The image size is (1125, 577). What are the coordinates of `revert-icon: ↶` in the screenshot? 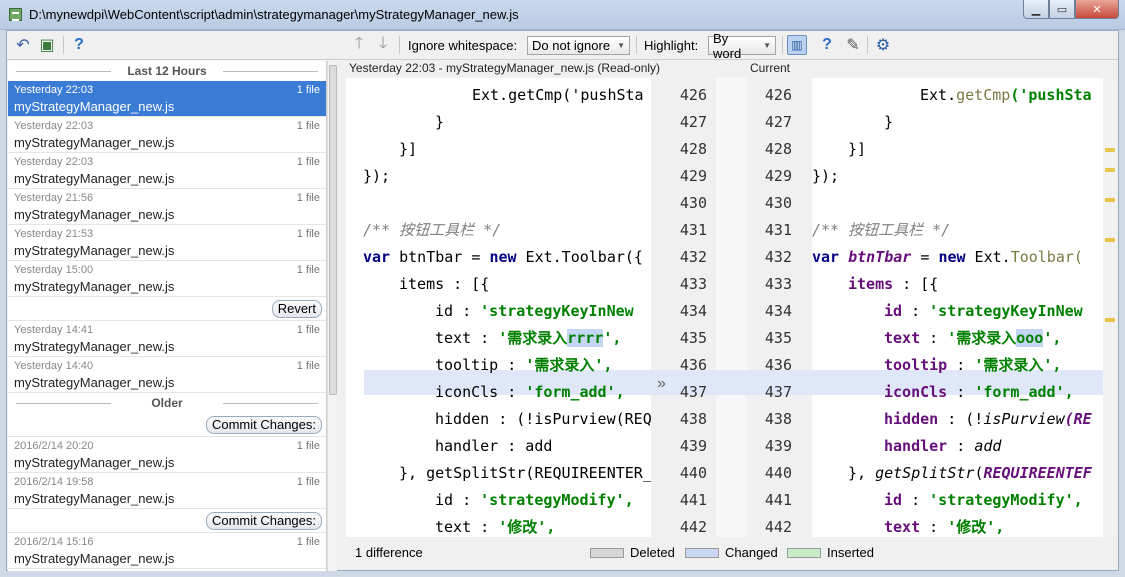 It's located at (23, 45).